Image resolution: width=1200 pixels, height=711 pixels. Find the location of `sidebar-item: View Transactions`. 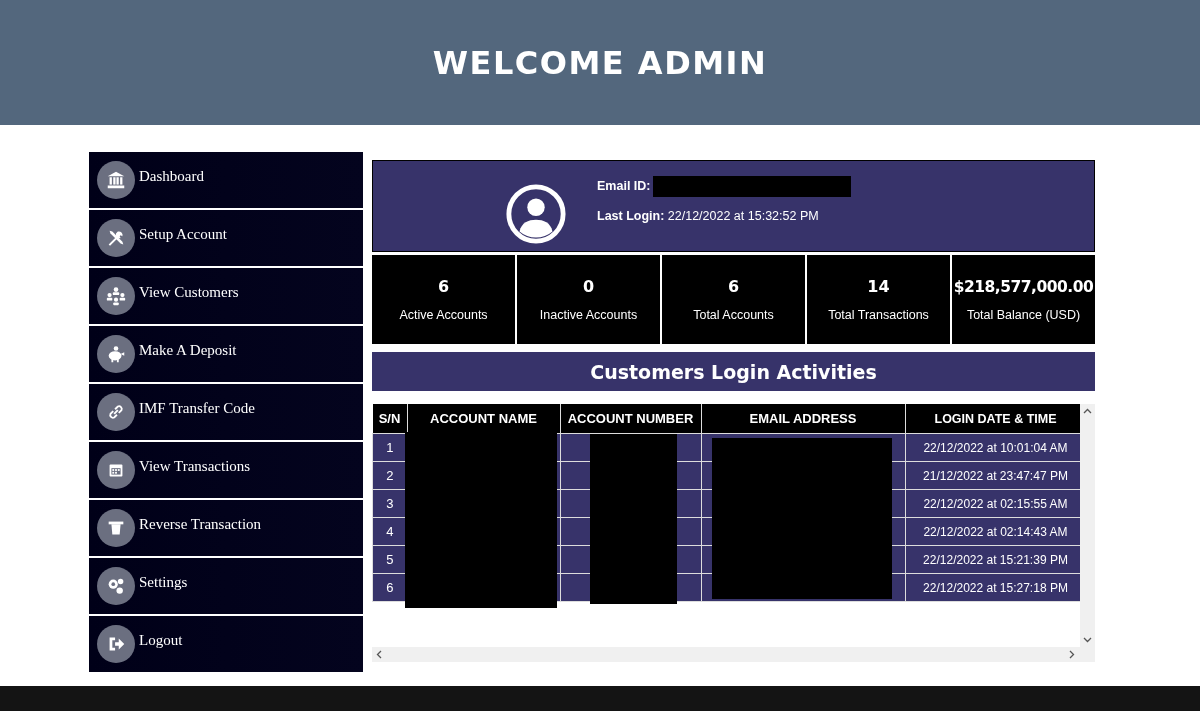

sidebar-item: View Transactions is located at coordinates (226, 470).